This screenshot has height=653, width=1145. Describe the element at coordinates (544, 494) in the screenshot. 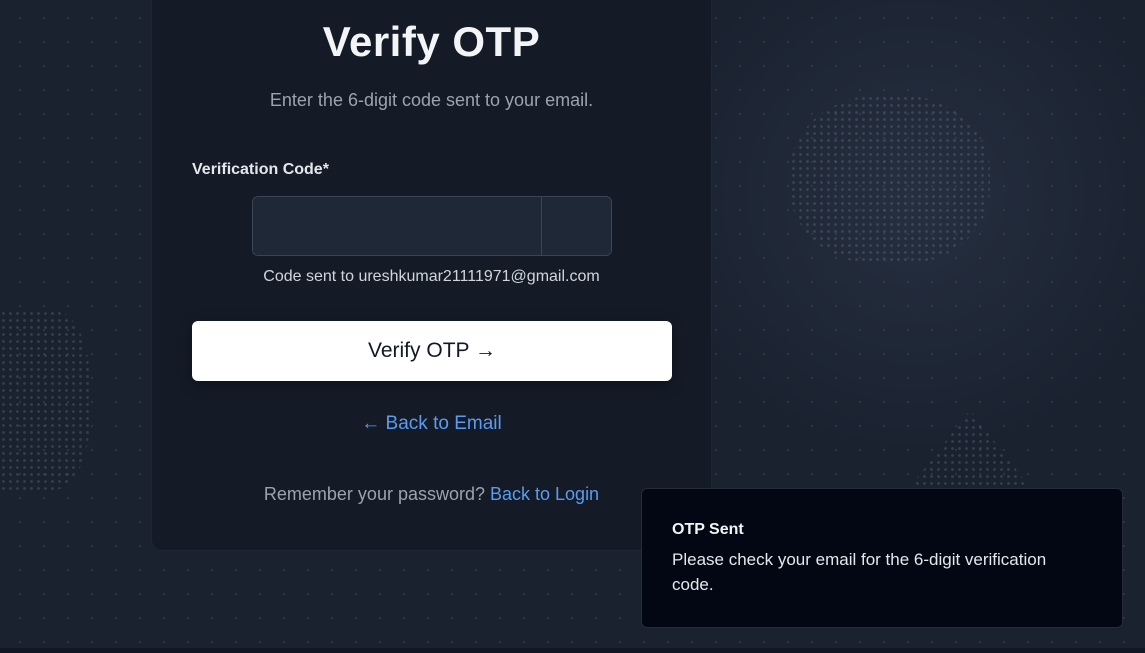

I see `back-to-login-link: Back to Login` at that location.